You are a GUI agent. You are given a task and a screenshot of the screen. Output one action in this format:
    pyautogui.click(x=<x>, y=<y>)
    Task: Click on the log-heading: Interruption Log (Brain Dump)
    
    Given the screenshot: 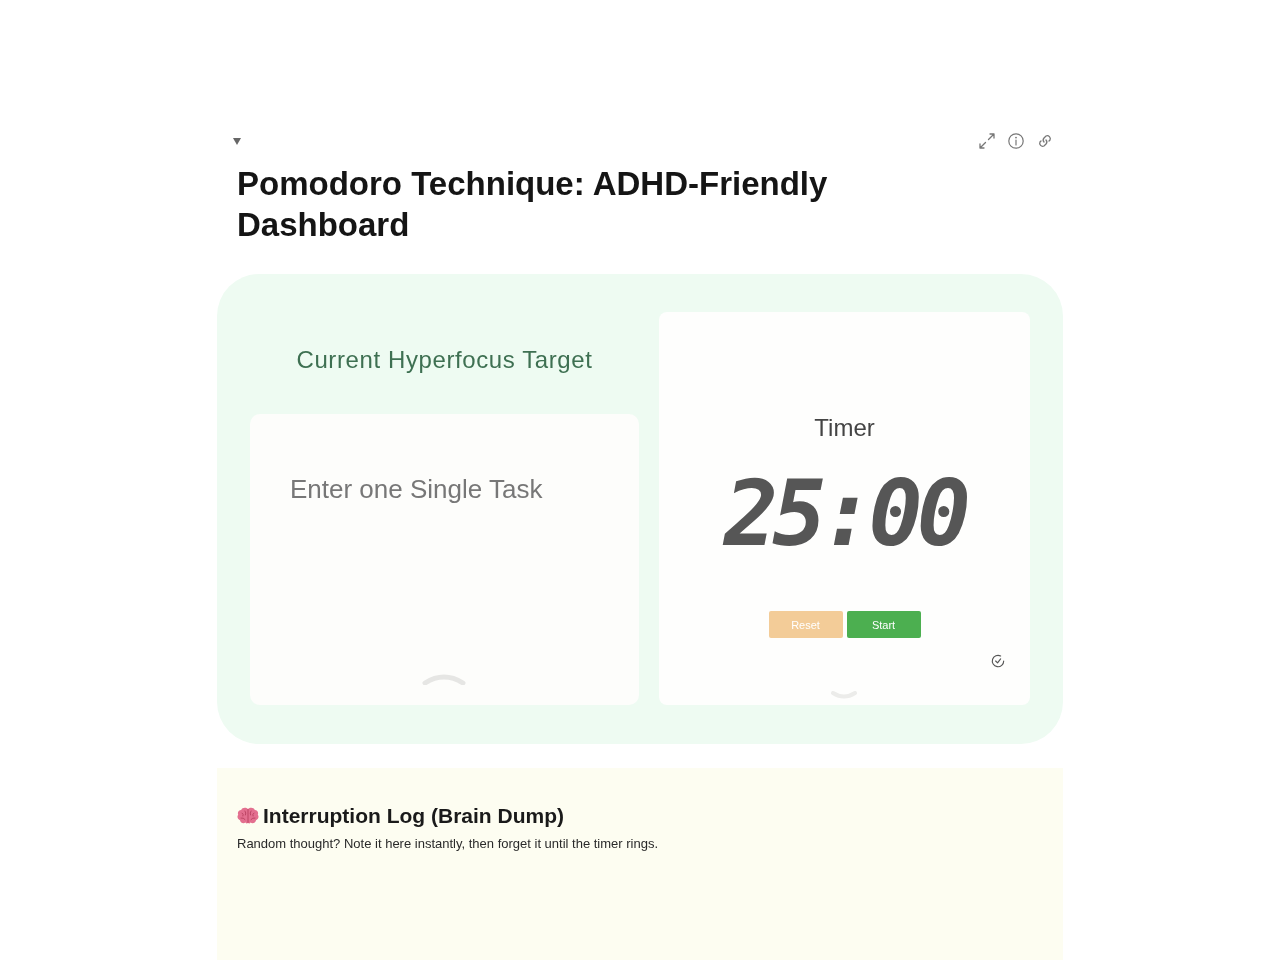 What is the action you would take?
    pyautogui.click(x=413, y=816)
    